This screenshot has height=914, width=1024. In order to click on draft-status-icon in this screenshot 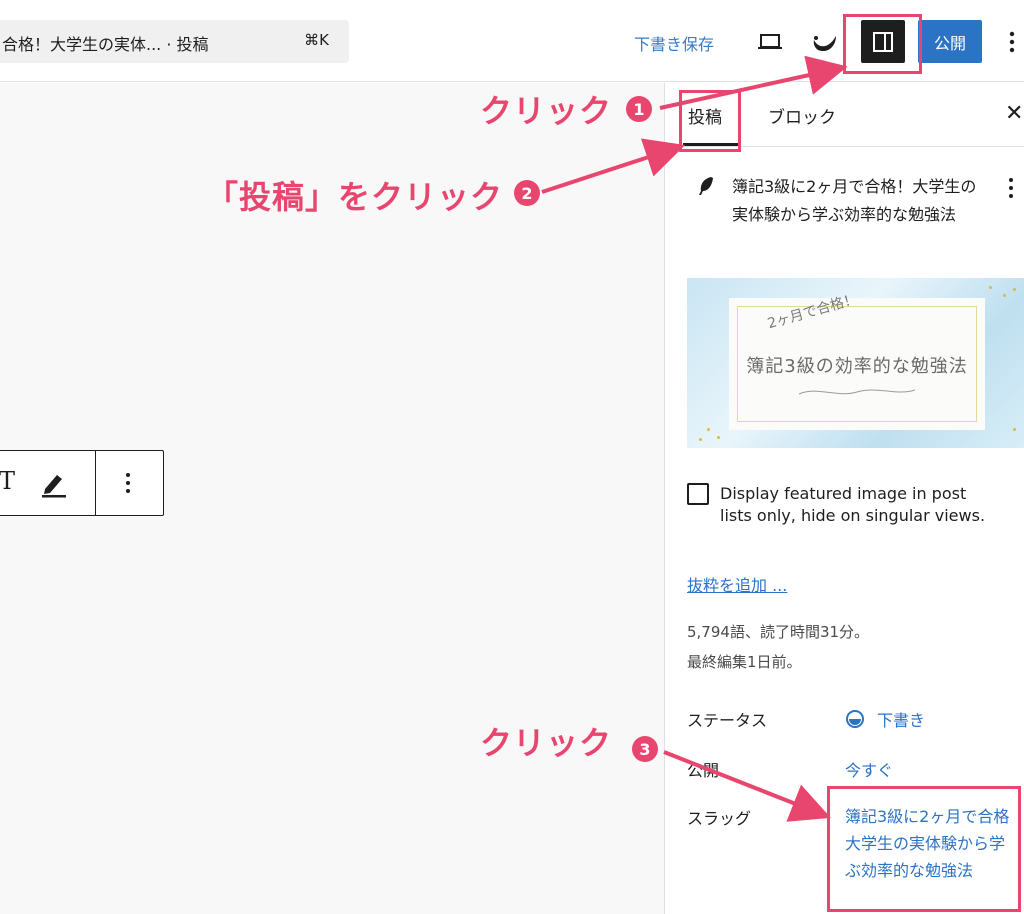, I will do `click(855, 719)`.